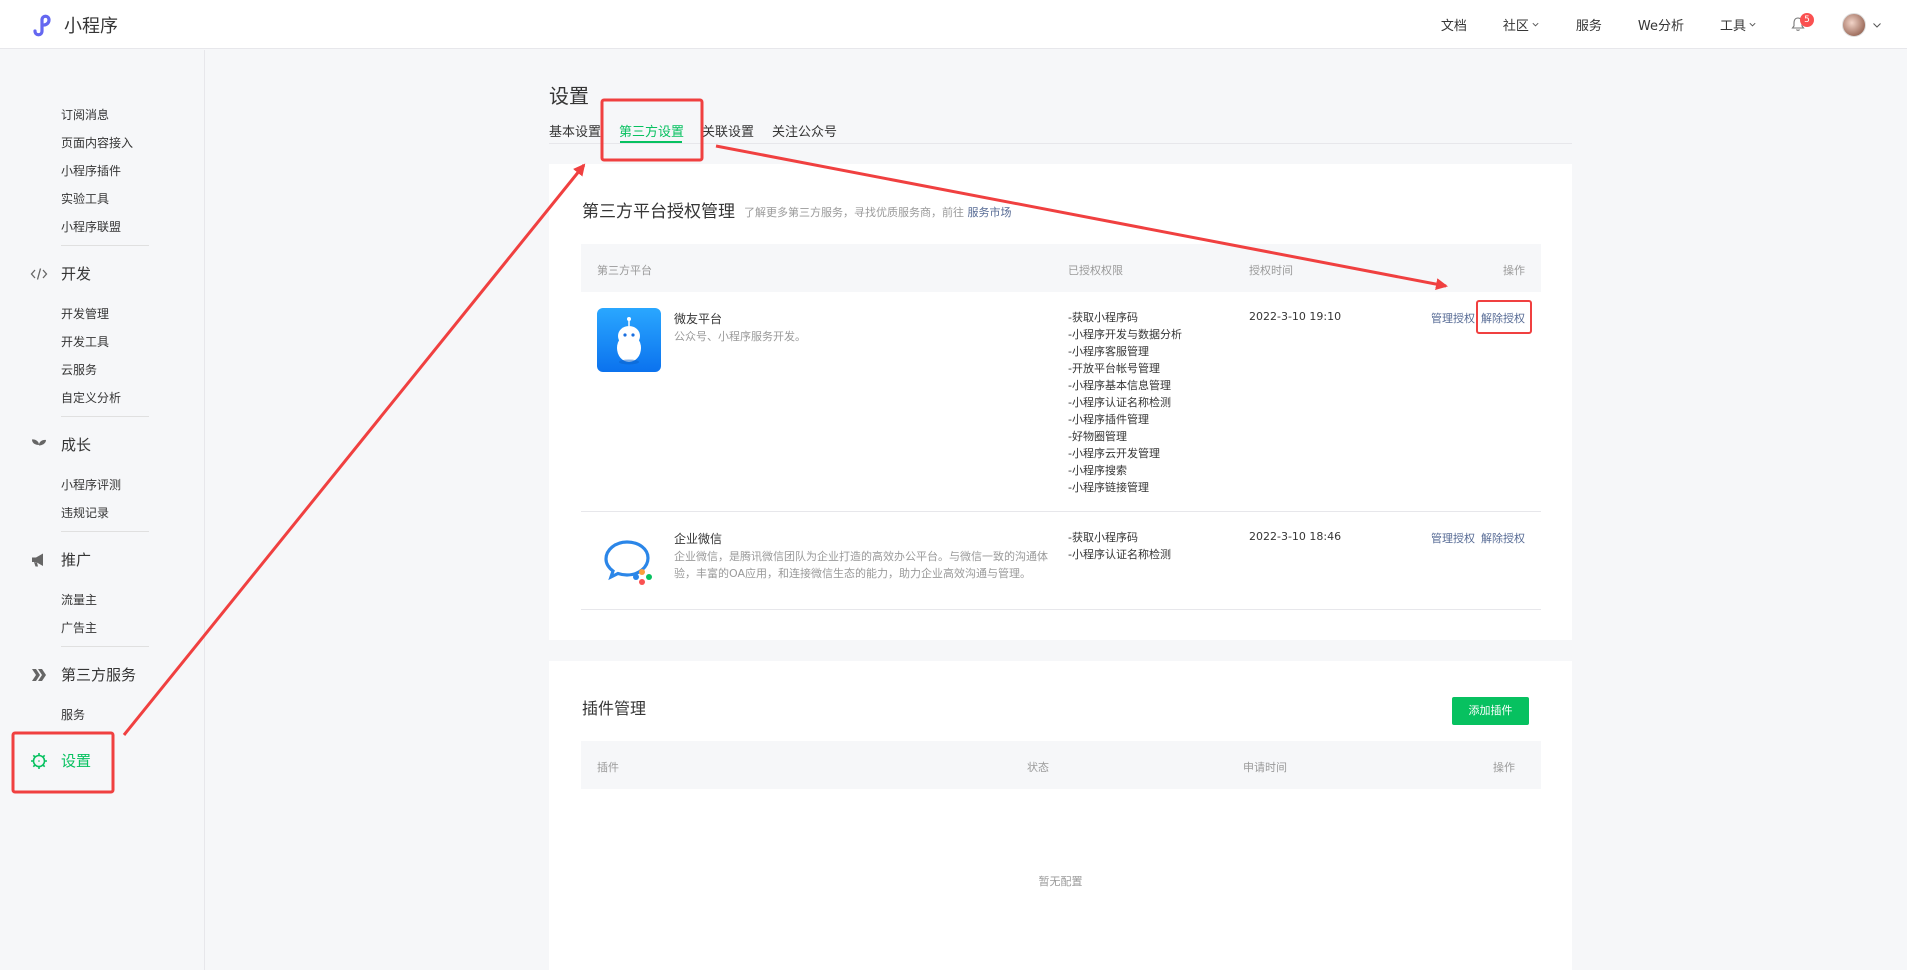  What do you see at coordinates (953, 24) in the screenshot?
I see `top-bar: 小程序 文档 社区 服务 We分析 工具 5` at bounding box center [953, 24].